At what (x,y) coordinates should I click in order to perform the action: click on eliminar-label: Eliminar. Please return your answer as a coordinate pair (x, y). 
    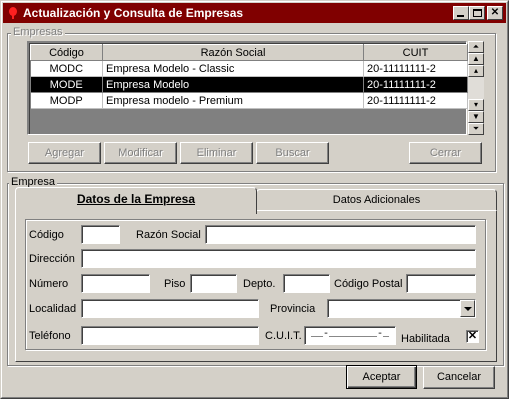
    Looking at the image, I should click on (216, 153).